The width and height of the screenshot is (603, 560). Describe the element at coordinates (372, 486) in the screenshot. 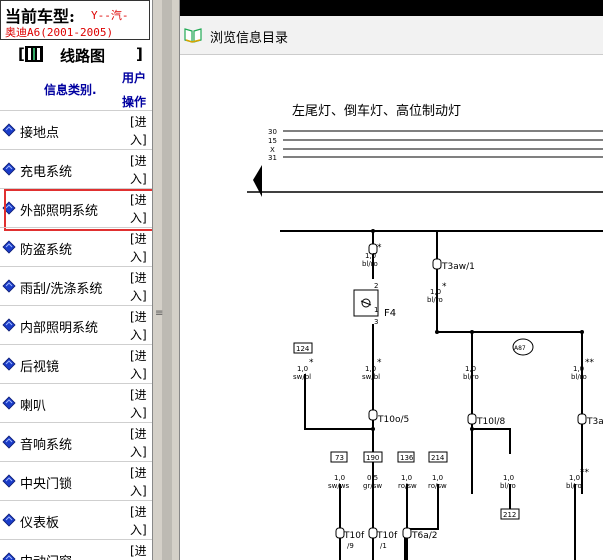

I see `svg-text: gr/sw` at that location.